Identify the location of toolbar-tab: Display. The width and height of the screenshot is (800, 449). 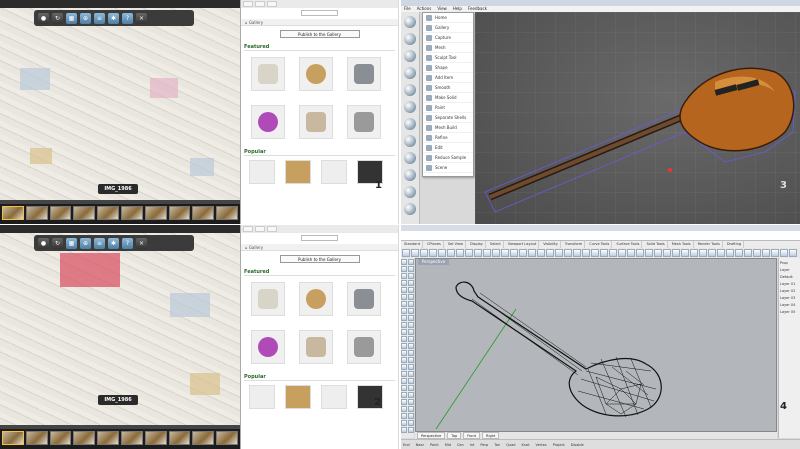
(477, 244).